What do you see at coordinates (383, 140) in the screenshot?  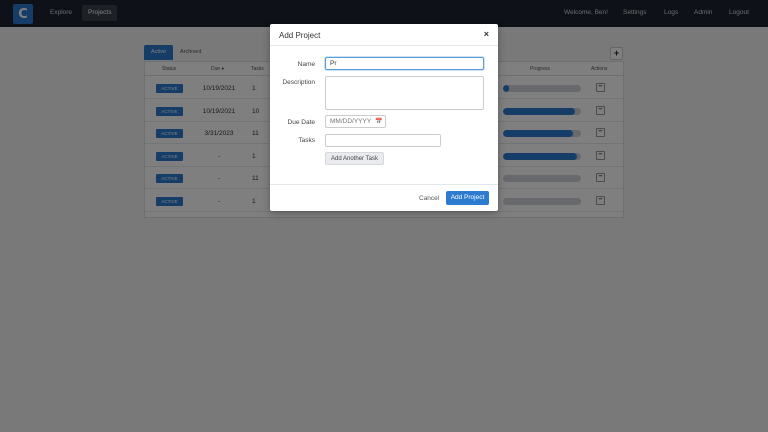 I see `task-input` at bounding box center [383, 140].